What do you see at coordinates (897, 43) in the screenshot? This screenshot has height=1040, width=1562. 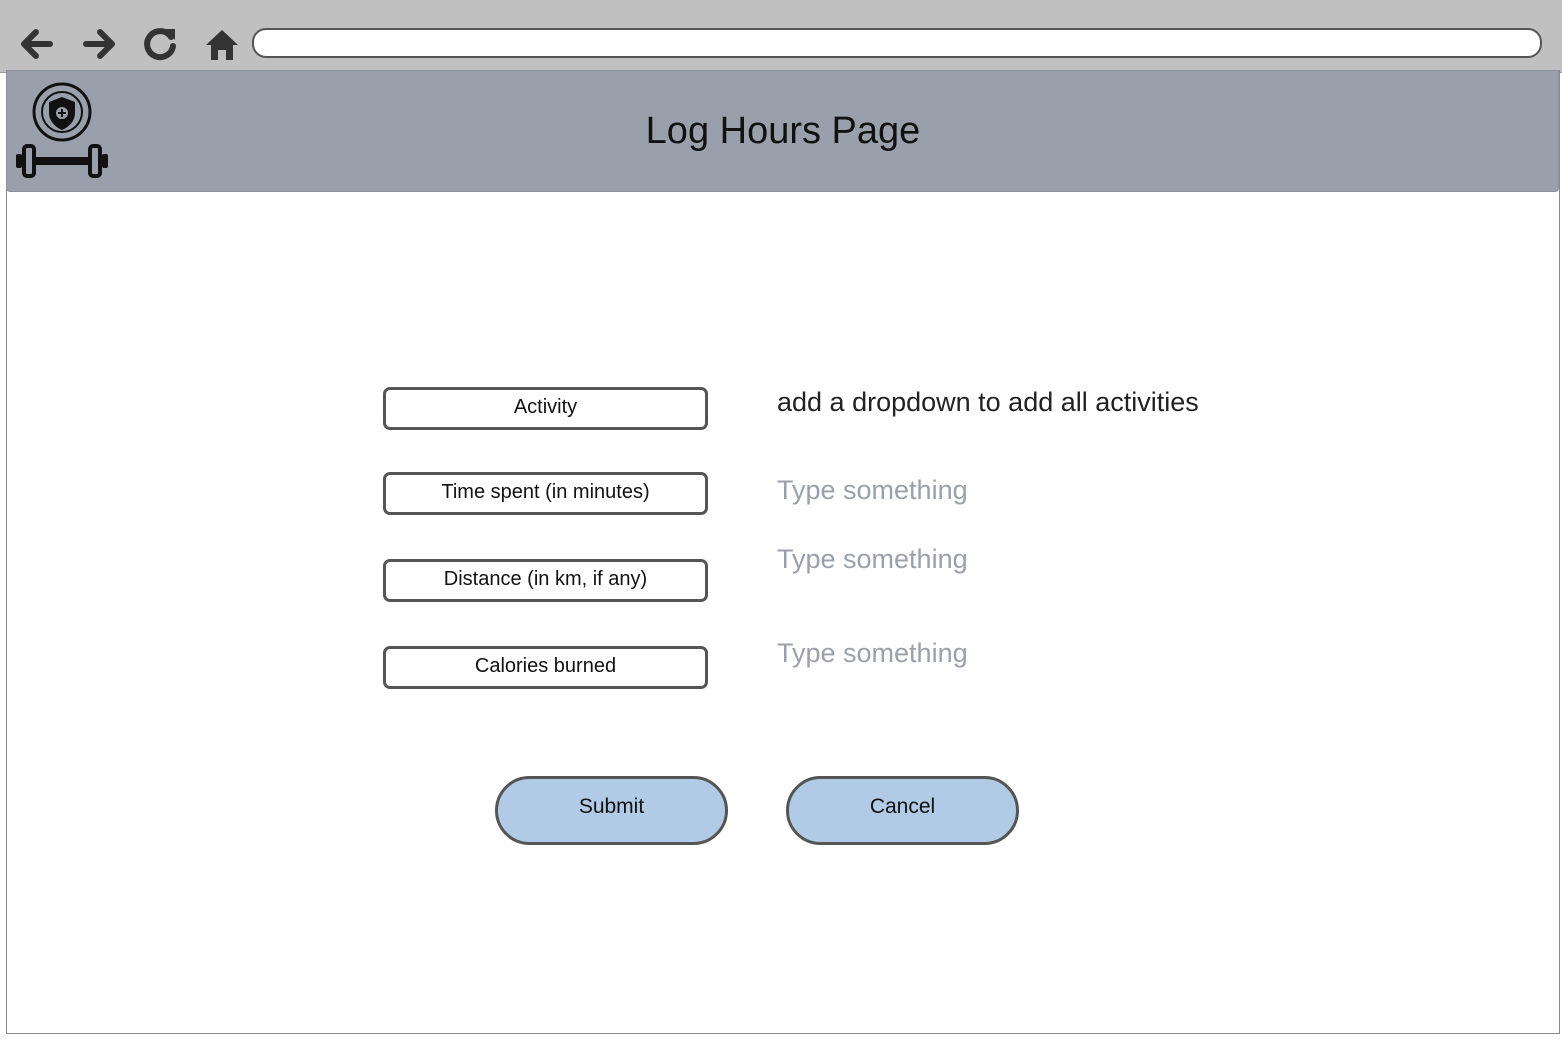 I see `address-bar` at bounding box center [897, 43].